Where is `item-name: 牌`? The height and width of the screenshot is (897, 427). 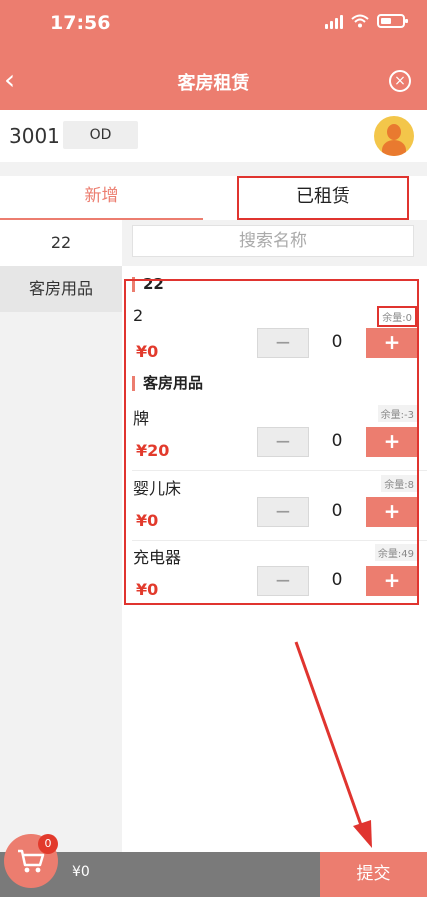
item-name: 牌 is located at coordinates (141, 418).